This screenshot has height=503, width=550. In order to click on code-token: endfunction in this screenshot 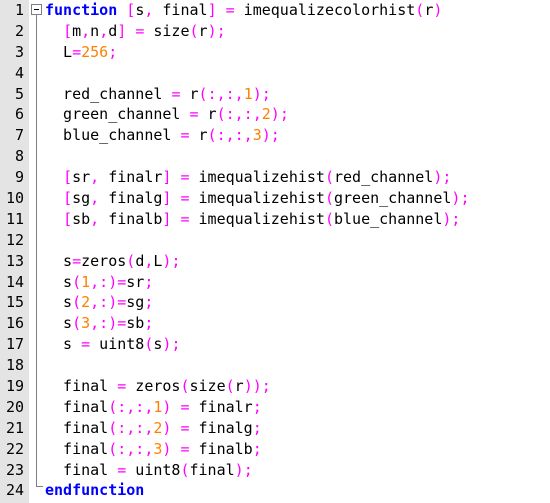, I will do `click(95, 490)`.